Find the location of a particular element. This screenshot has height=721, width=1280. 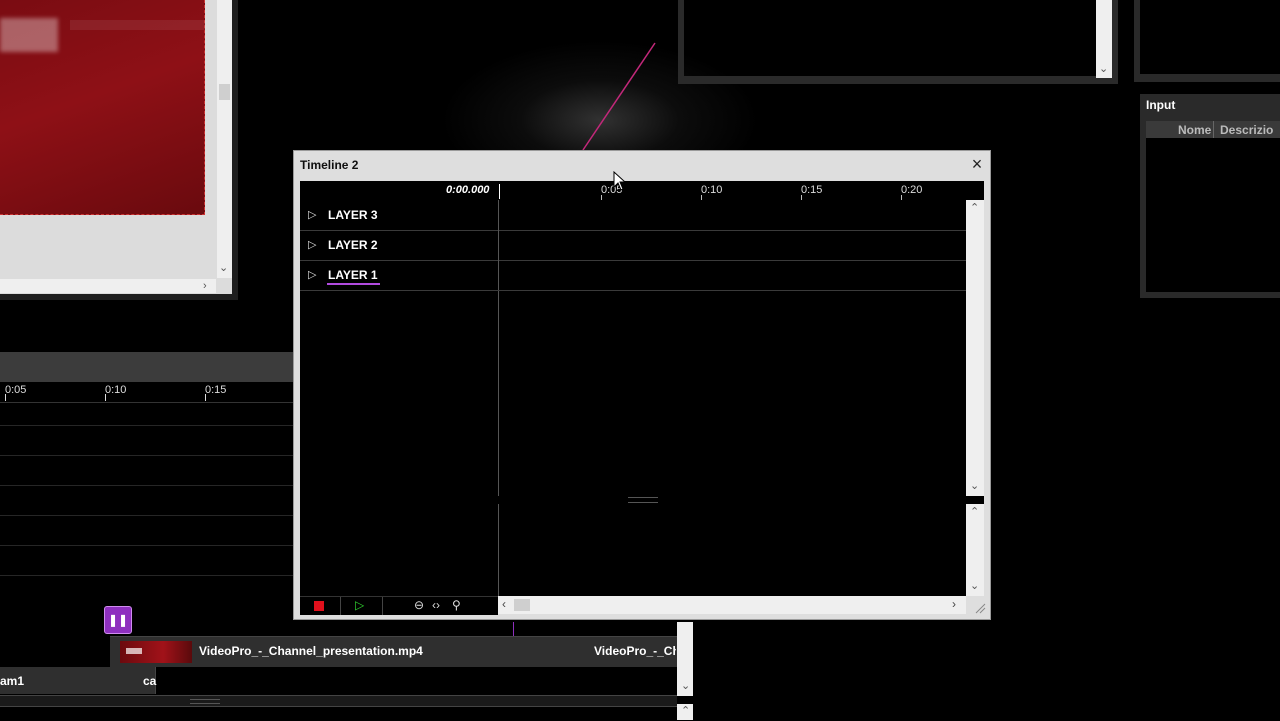

panel-splitter is located at coordinates (642, 500).